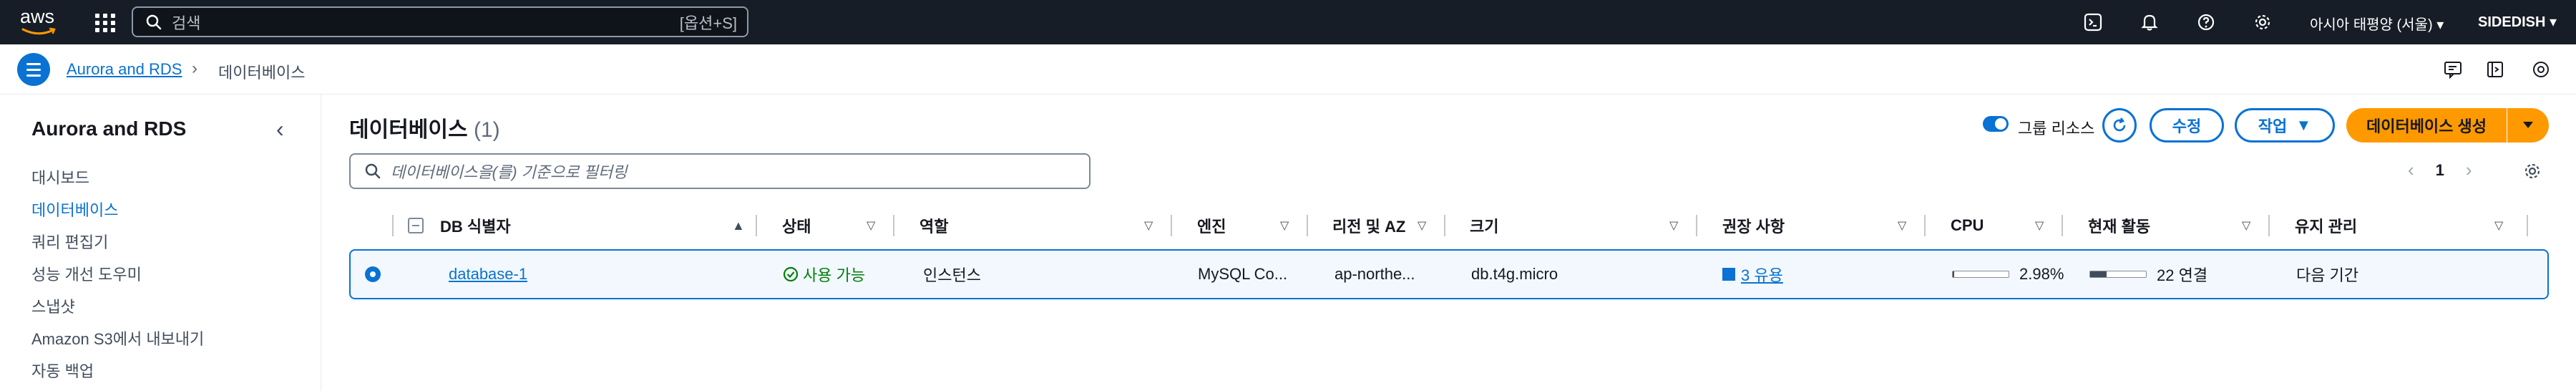 The height and width of the screenshot is (391, 2576). I want to click on cpu-value: 2.98%, so click(2042, 274).